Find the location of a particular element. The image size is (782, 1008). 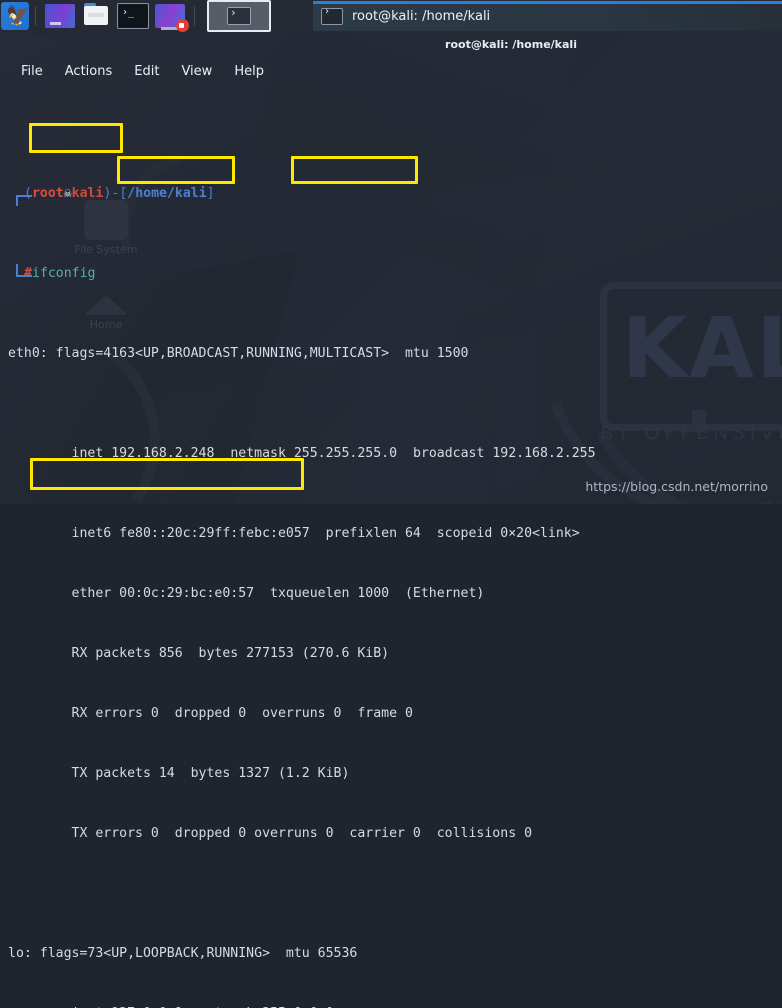

kali-menu-button: 🦅 is located at coordinates (15, 16).